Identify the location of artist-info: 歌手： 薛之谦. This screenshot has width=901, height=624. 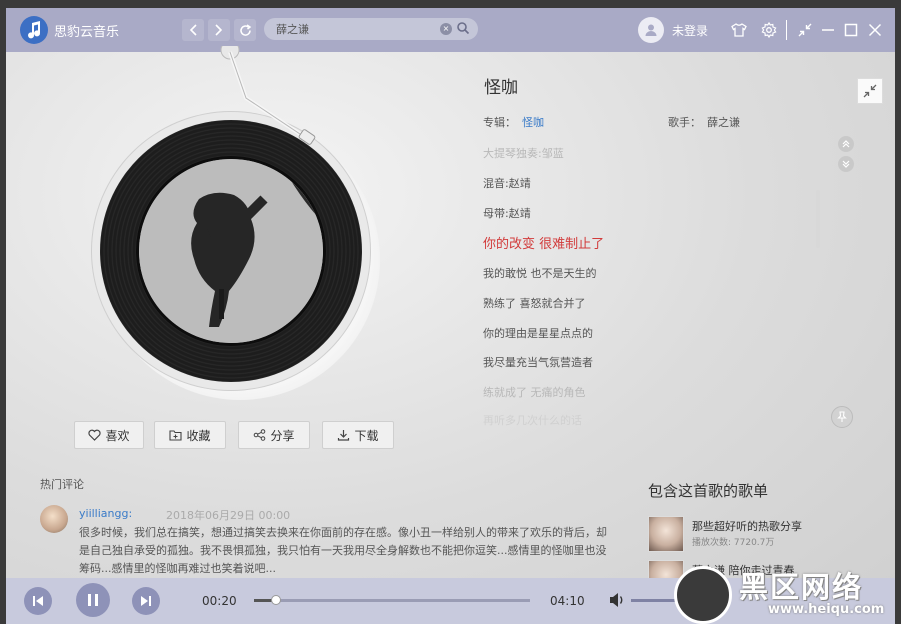
(704, 122).